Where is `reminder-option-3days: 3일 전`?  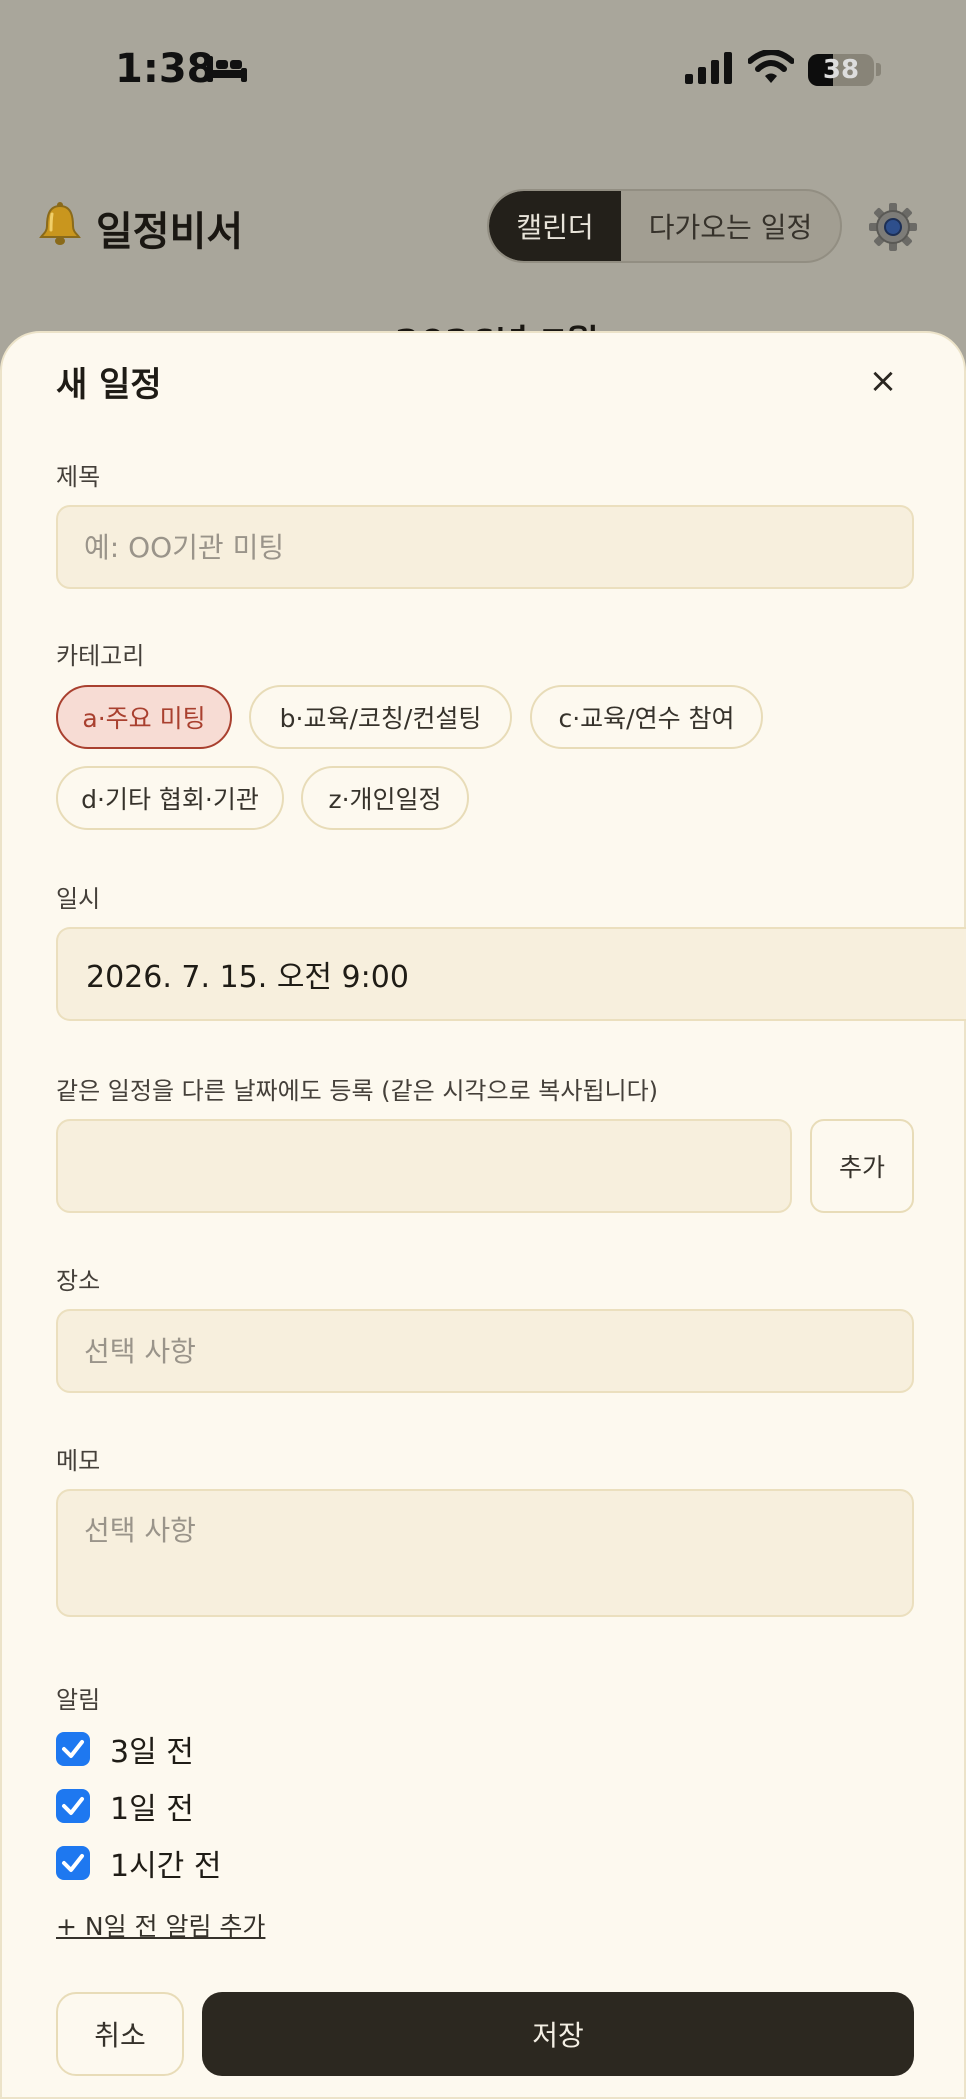 reminder-option-3days: 3일 전 is located at coordinates (125, 1749).